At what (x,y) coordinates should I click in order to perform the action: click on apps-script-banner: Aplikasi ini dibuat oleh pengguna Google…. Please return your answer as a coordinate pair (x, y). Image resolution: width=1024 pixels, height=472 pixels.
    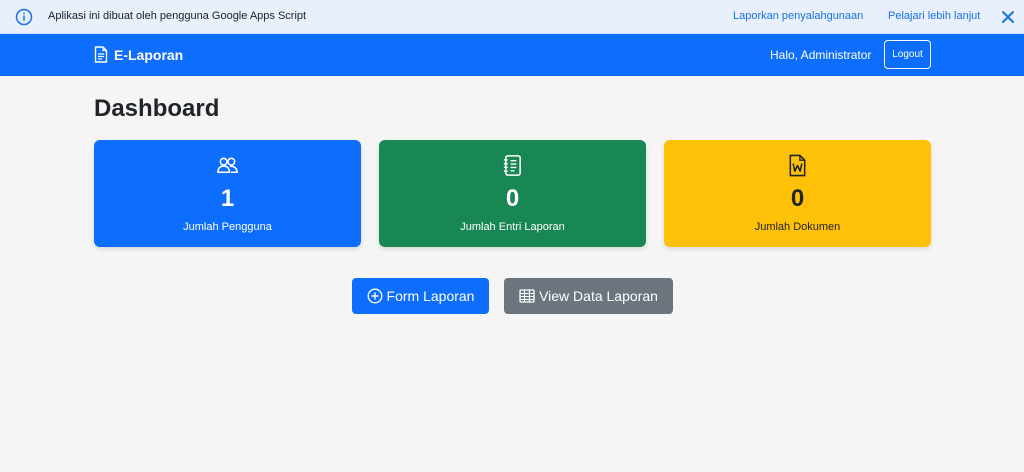
    Looking at the image, I should click on (512, 17).